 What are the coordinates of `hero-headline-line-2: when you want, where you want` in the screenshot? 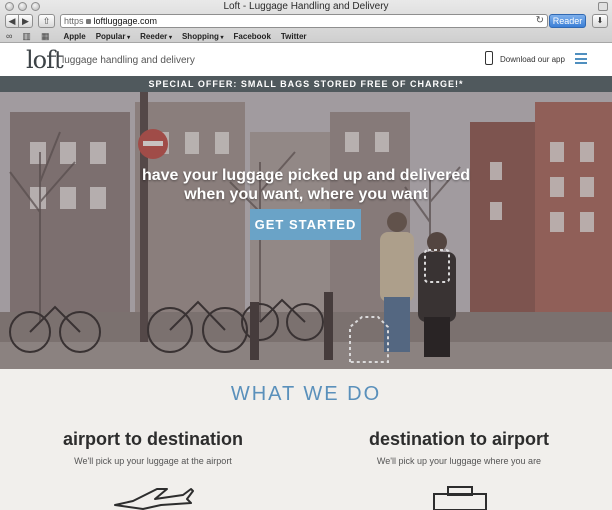 It's located at (306, 194).